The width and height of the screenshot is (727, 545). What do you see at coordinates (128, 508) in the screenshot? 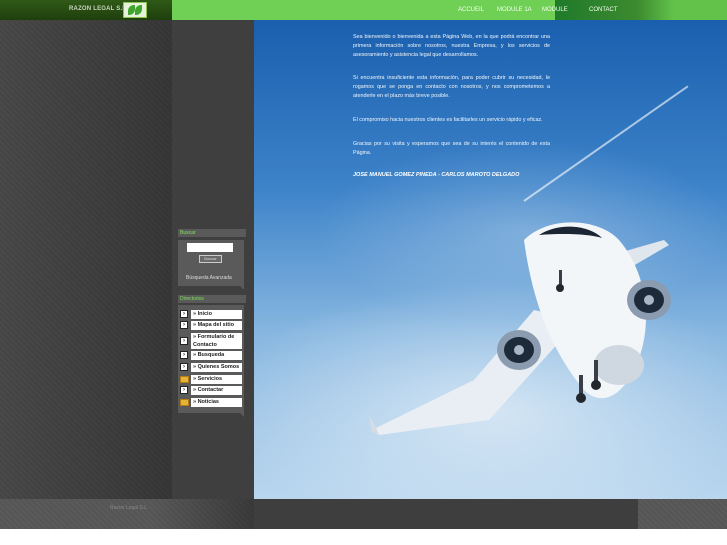
I see `footer-text: Razon Legal S.L` at bounding box center [128, 508].